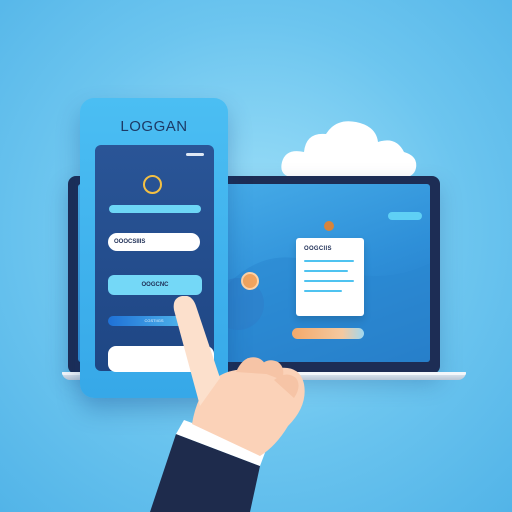 This screenshot has height=512, width=512. Describe the element at coordinates (195, 154) in the screenshot. I see `notch` at that location.